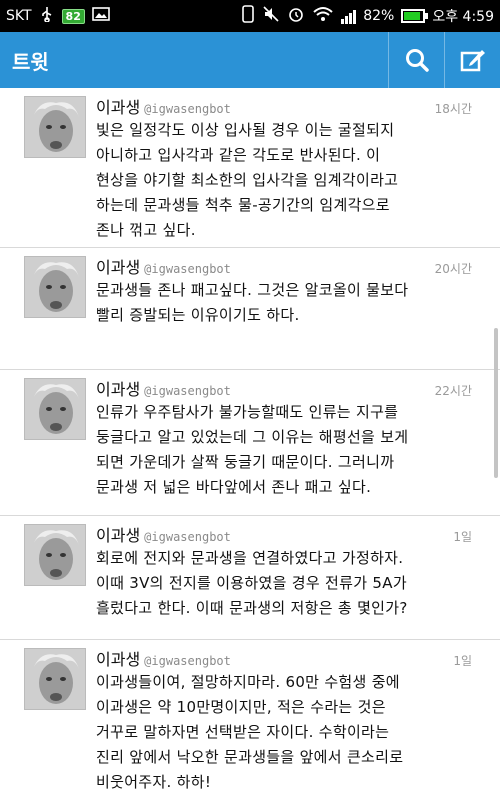 Image resolution: width=500 pixels, height=800 pixels. What do you see at coordinates (19, 16) in the screenshot?
I see `carrier-label: SKT` at bounding box center [19, 16].